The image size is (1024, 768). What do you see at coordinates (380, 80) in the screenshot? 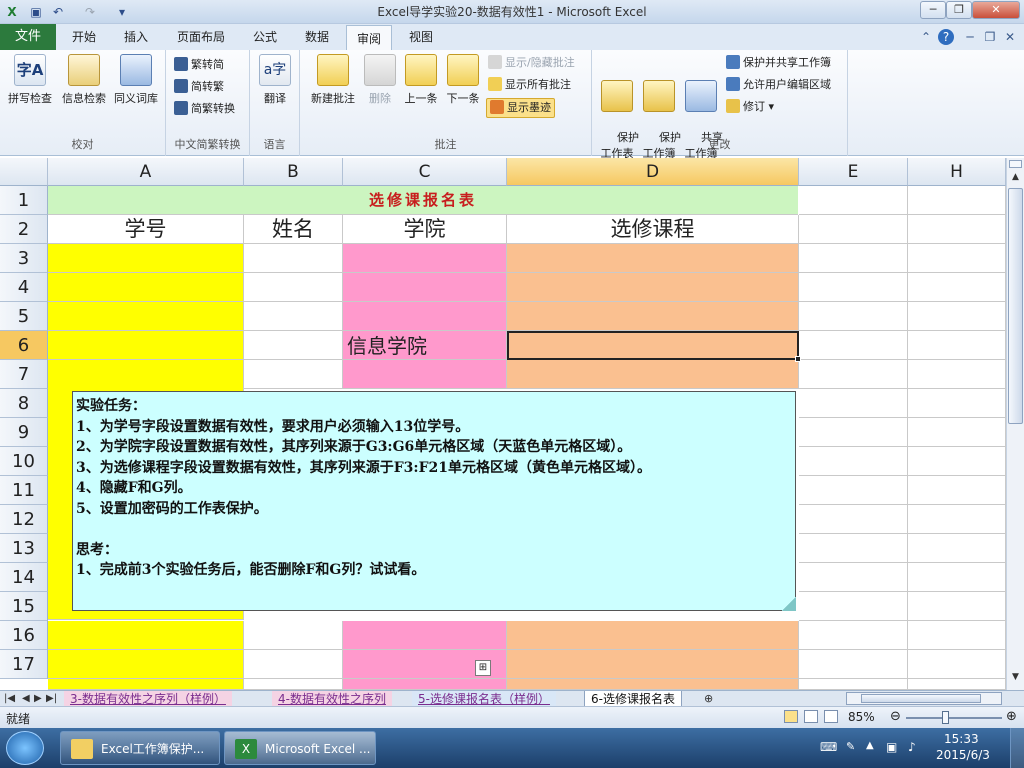
I see `delete-comment-button: 删除` at bounding box center [380, 80].